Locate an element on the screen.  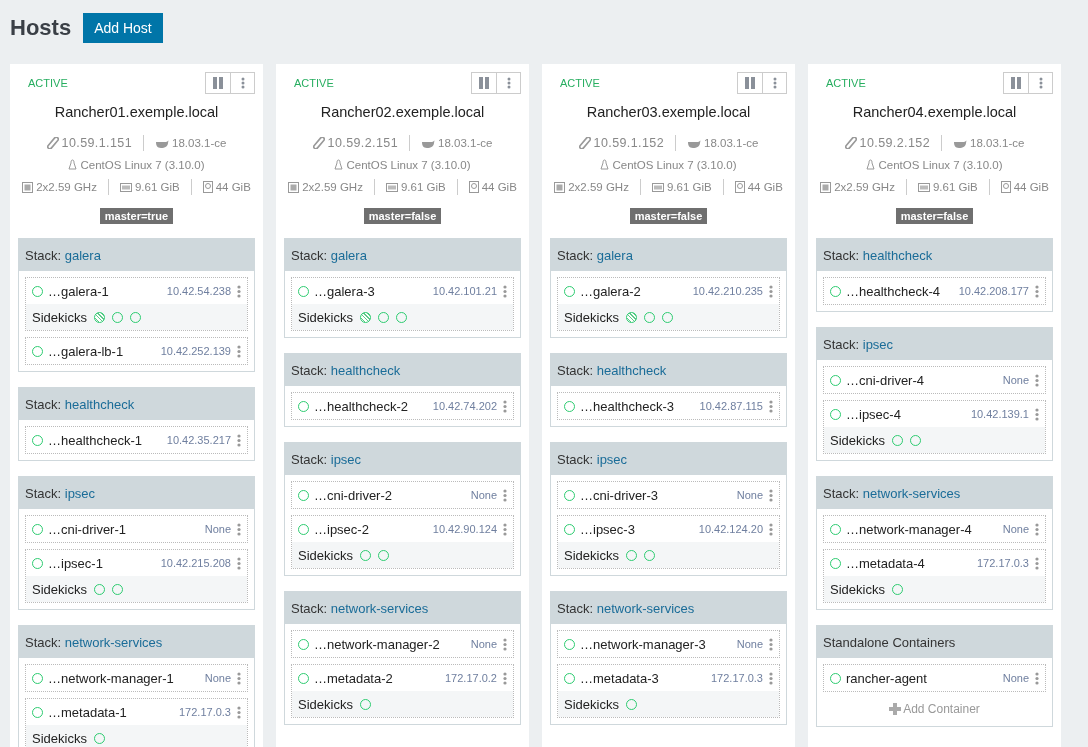
container-name: rancher-agent is located at coordinates (924, 678).